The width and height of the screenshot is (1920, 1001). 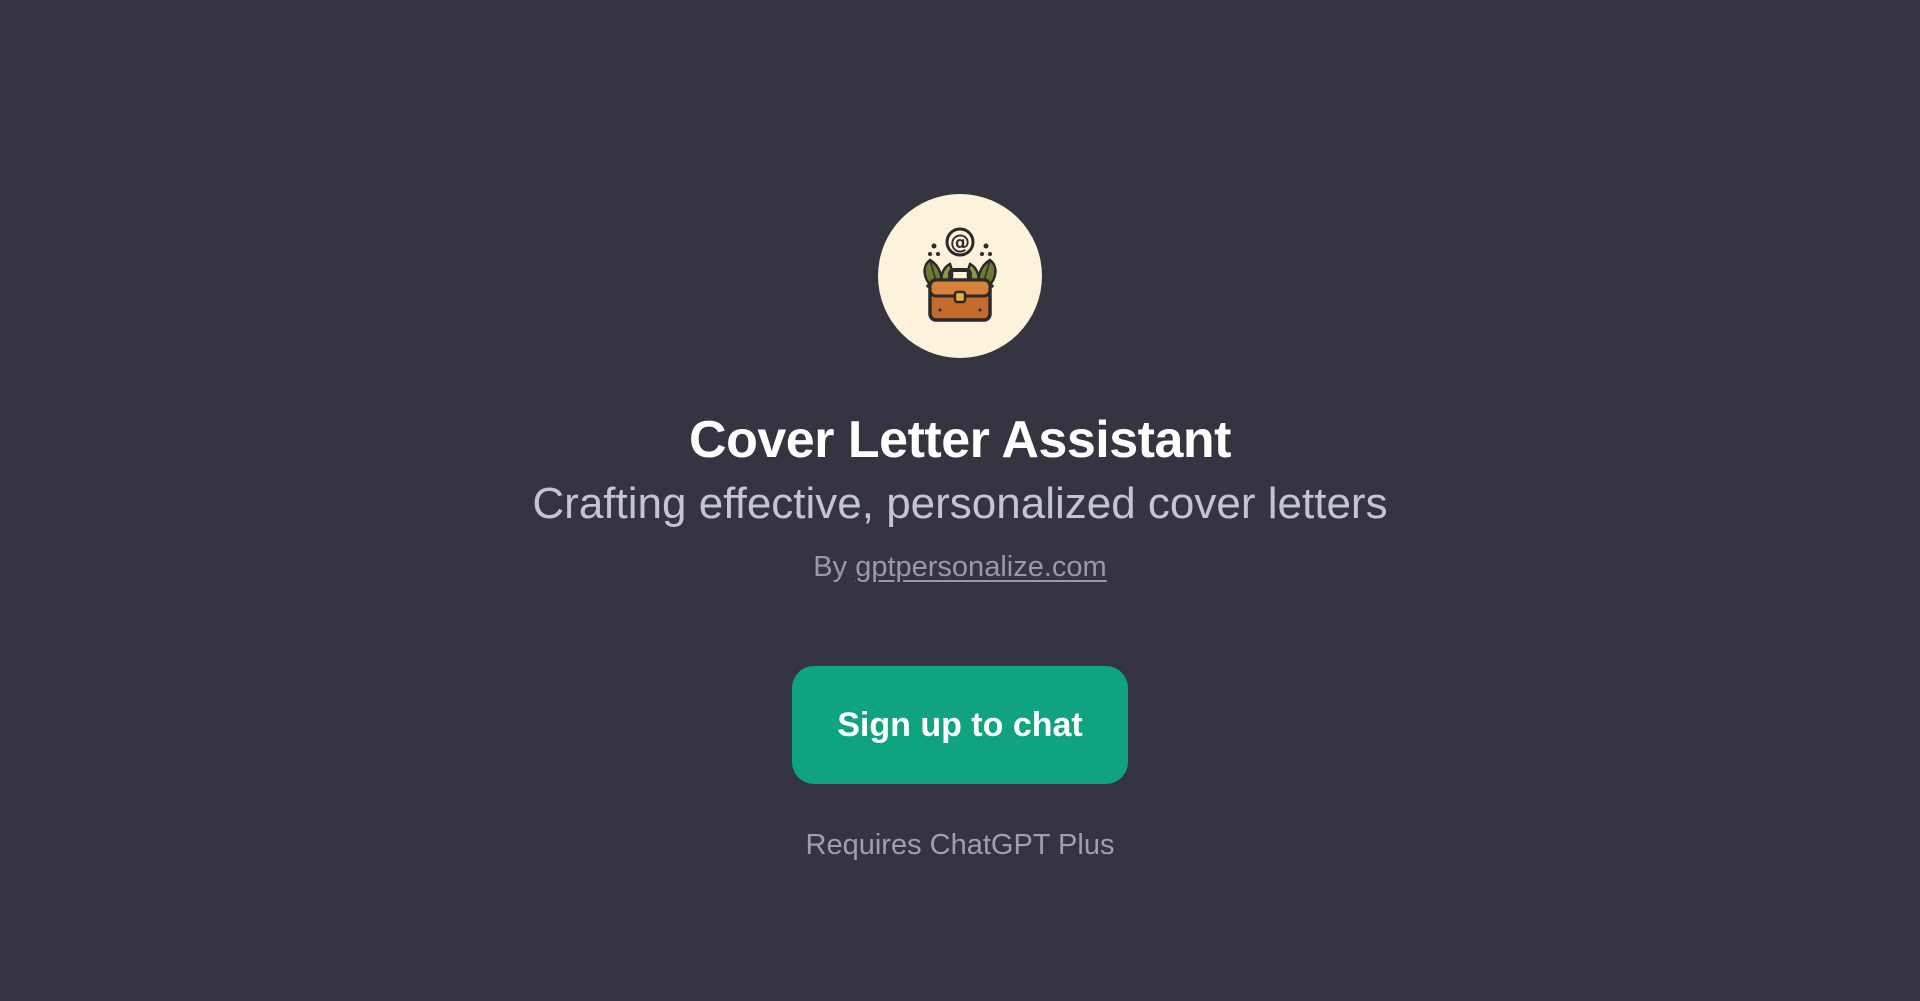 What do you see at coordinates (980, 567) in the screenshot?
I see `author-link: gptpersonalize.com` at bounding box center [980, 567].